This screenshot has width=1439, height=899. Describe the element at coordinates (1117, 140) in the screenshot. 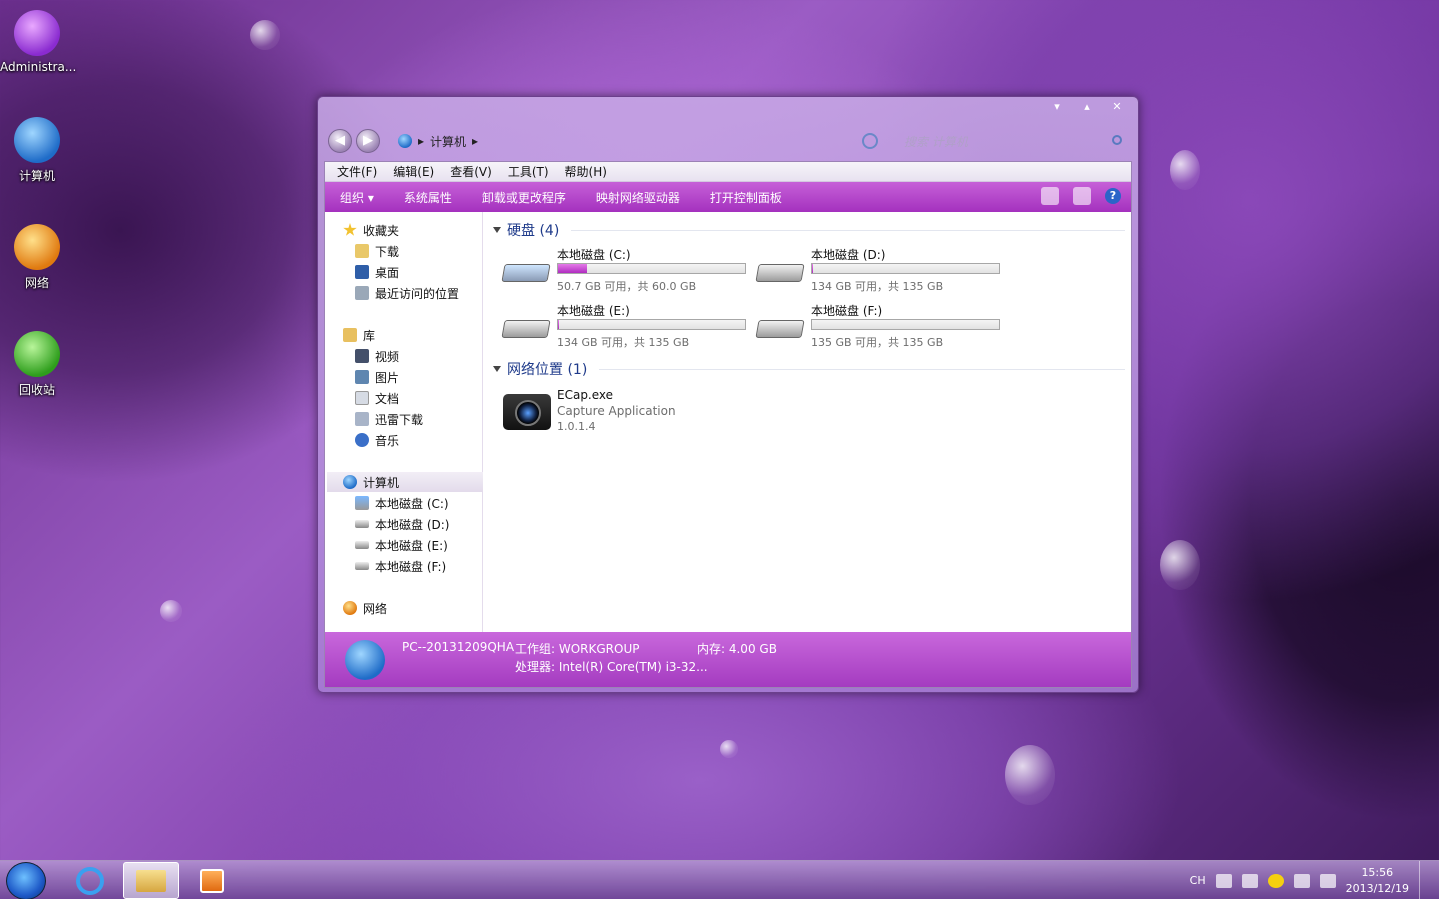

I see `search-icon` at that location.